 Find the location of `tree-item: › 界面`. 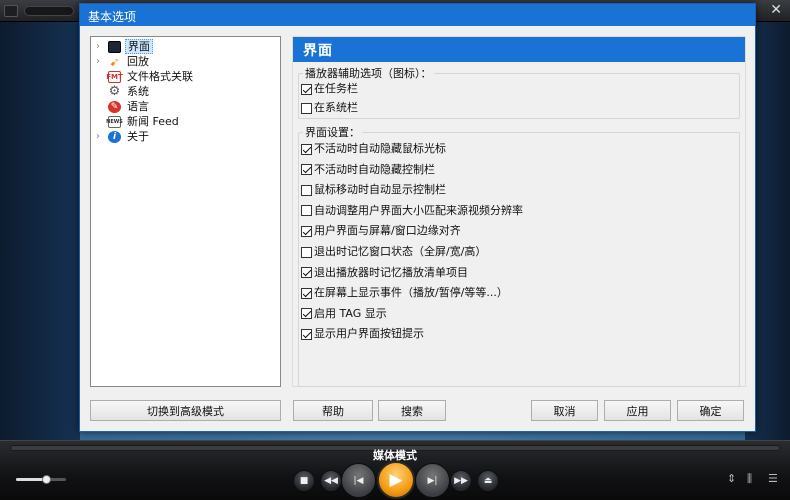

tree-item: › 界面 is located at coordinates (185, 46).